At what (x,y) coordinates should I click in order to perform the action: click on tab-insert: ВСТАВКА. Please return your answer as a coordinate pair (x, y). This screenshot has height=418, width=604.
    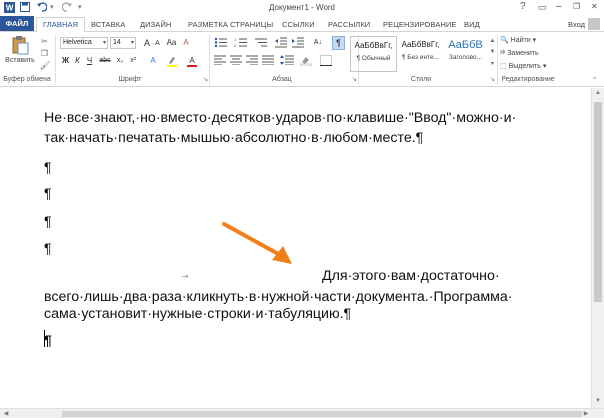
    Looking at the image, I should click on (108, 24).